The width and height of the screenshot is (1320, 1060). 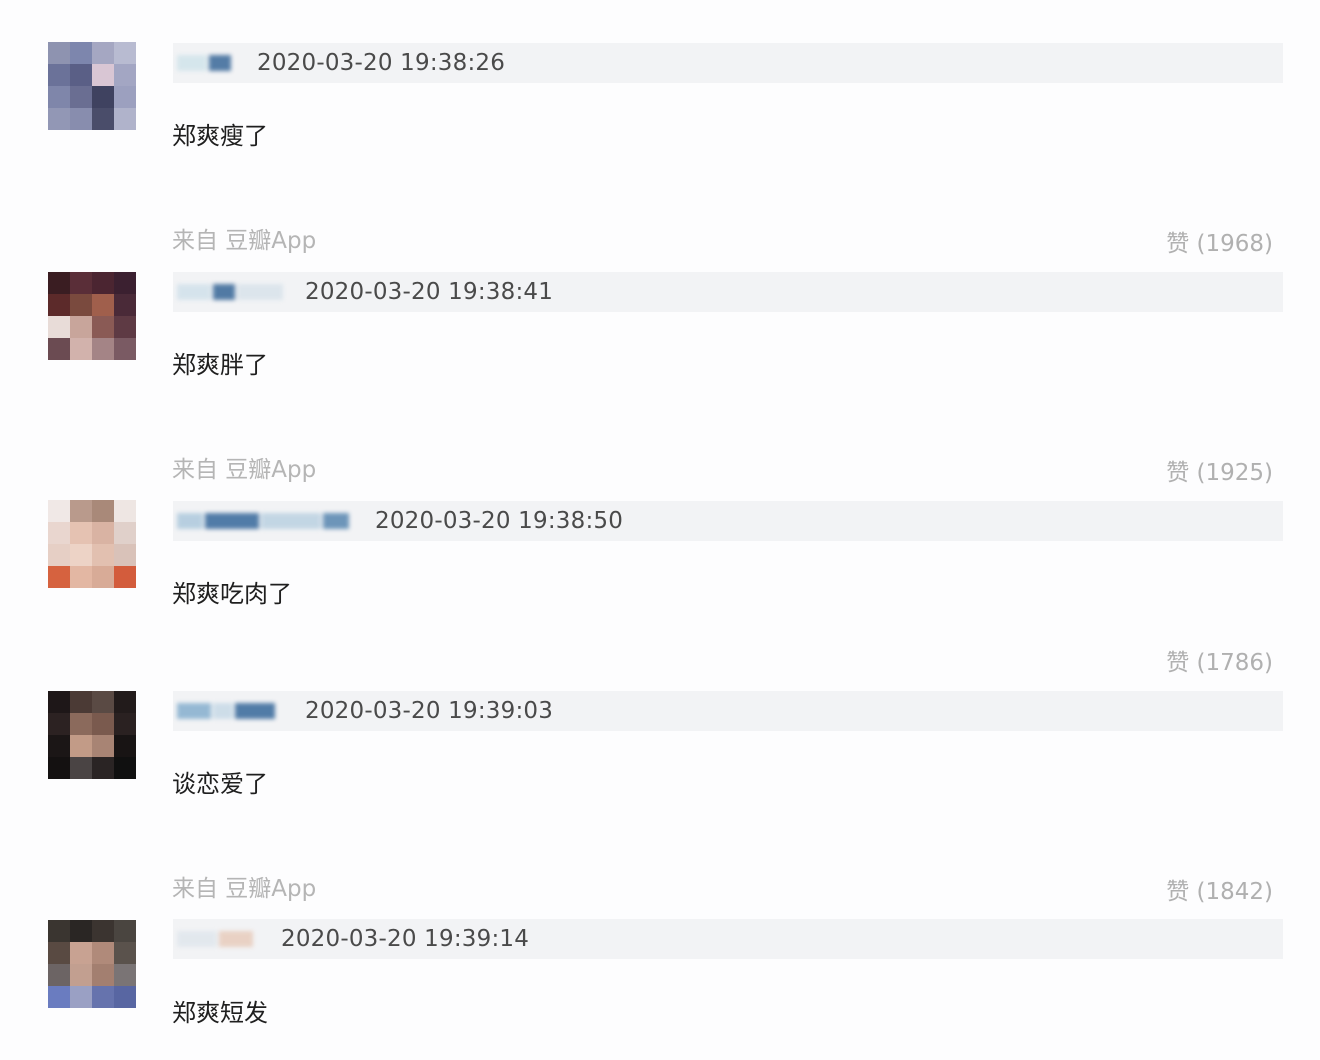 What do you see at coordinates (429, 711) in the screenshot?
I see `comment-timestamp: 2020-03-20 19:39:03` at bounding box center [429, 711].